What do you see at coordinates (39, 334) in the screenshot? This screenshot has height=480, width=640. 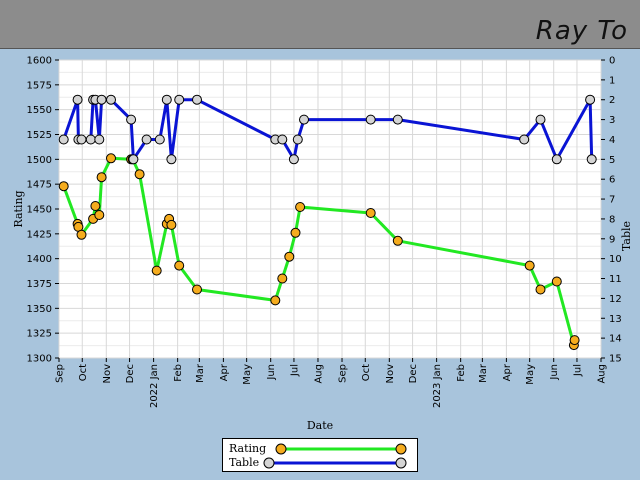 I see `y-tick-label: 1325` at bounding box center [39, 334].